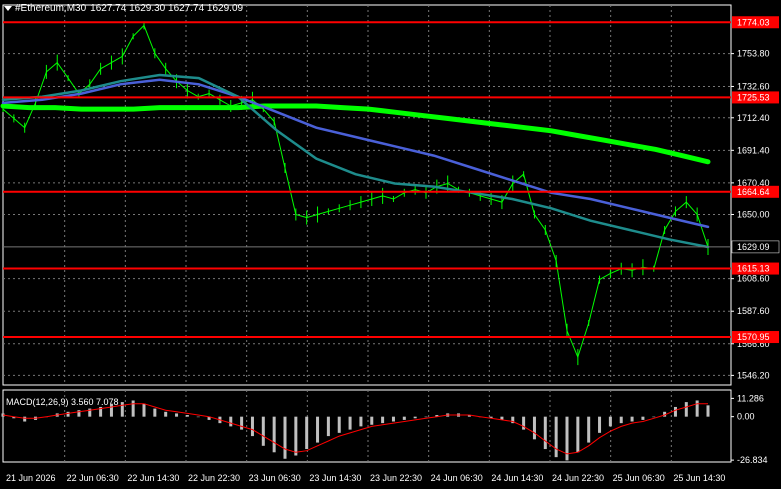  What do you see at coordinates (62, 402) in the screenshot?
I see `macd-label: MACD(12,26,9) 3.560 7.078` at bounding box center [62, 402].